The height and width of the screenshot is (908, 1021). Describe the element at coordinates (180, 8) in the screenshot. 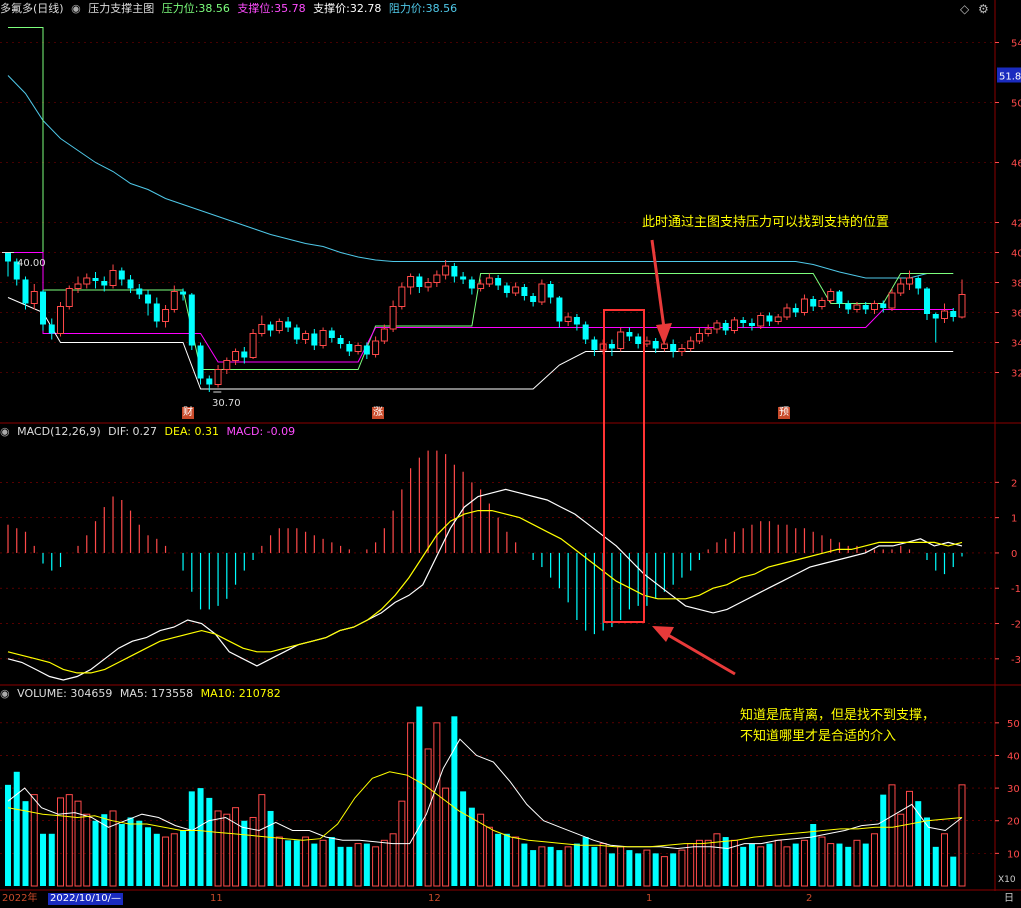

I see `pressure-label: 压力位:` at that location.